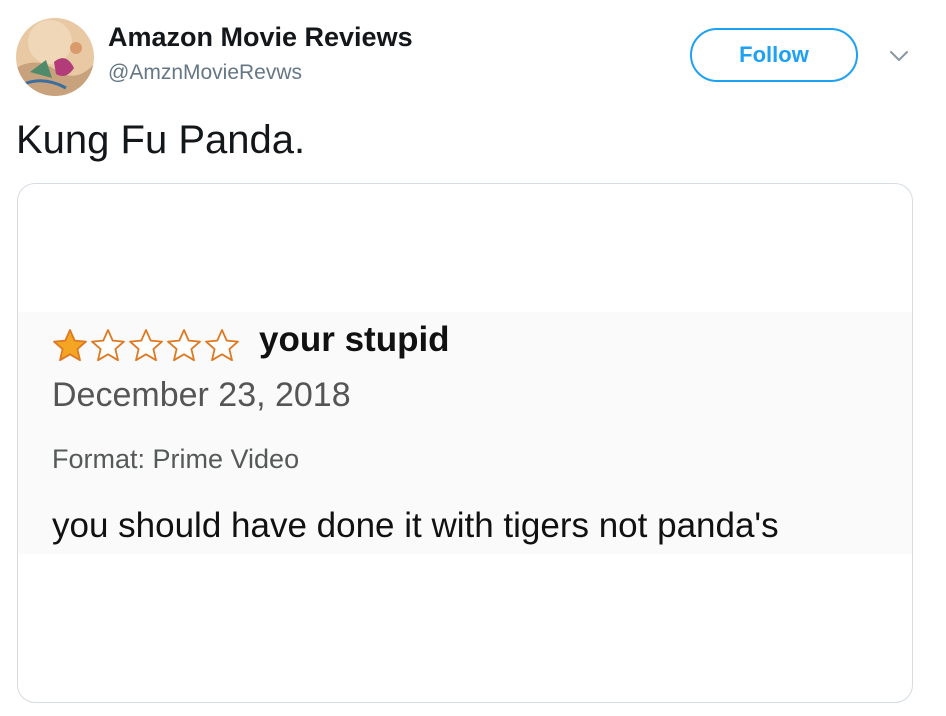 This screenshot has width=946, height=716. I want to click on author-handle: @AmznMovieRevws, so click(205, 73).